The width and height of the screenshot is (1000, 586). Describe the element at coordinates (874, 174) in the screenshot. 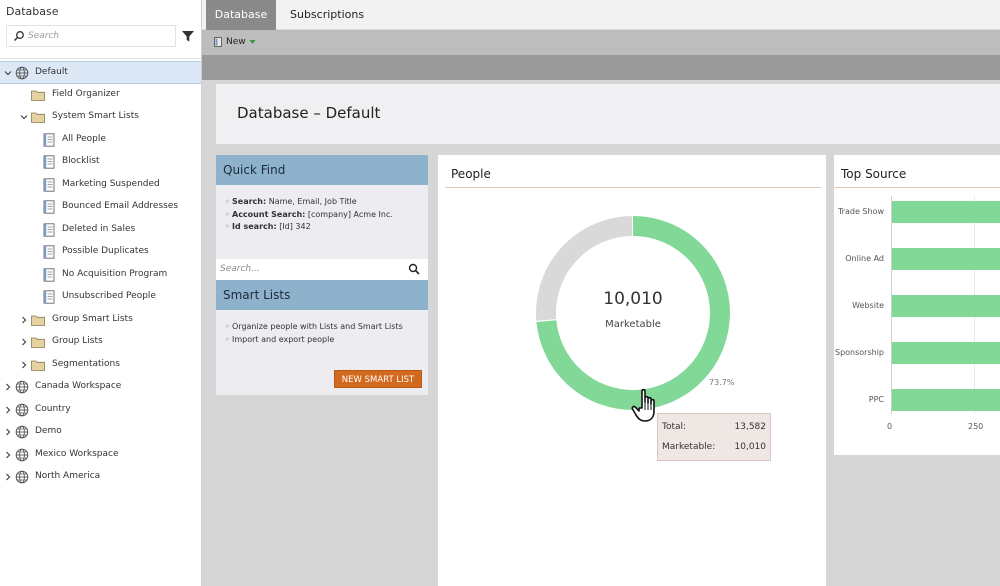

I see `top-source-title: Top Source` at that location.